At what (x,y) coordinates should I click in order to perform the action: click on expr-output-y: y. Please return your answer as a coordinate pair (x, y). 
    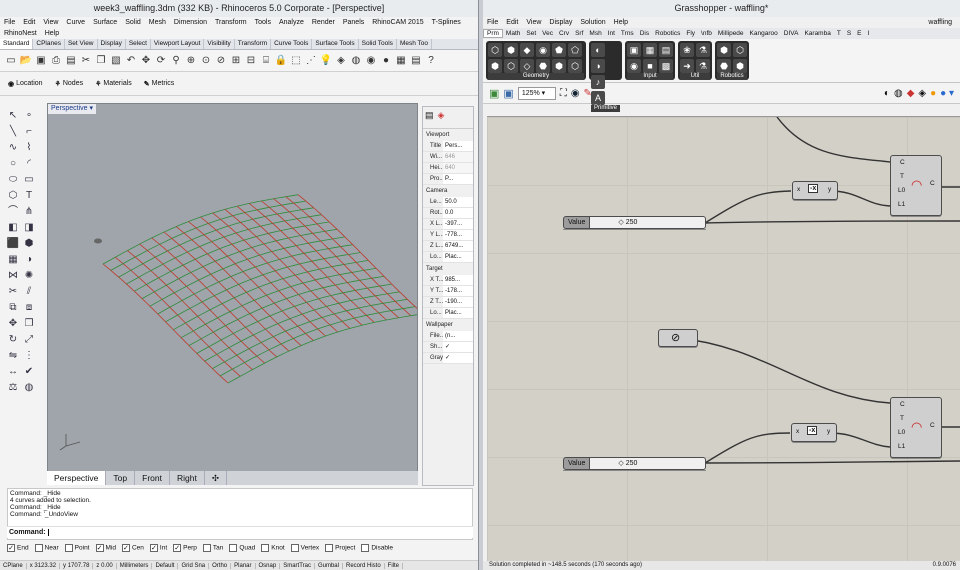
    Looking at the image, I should click on (828, 431).